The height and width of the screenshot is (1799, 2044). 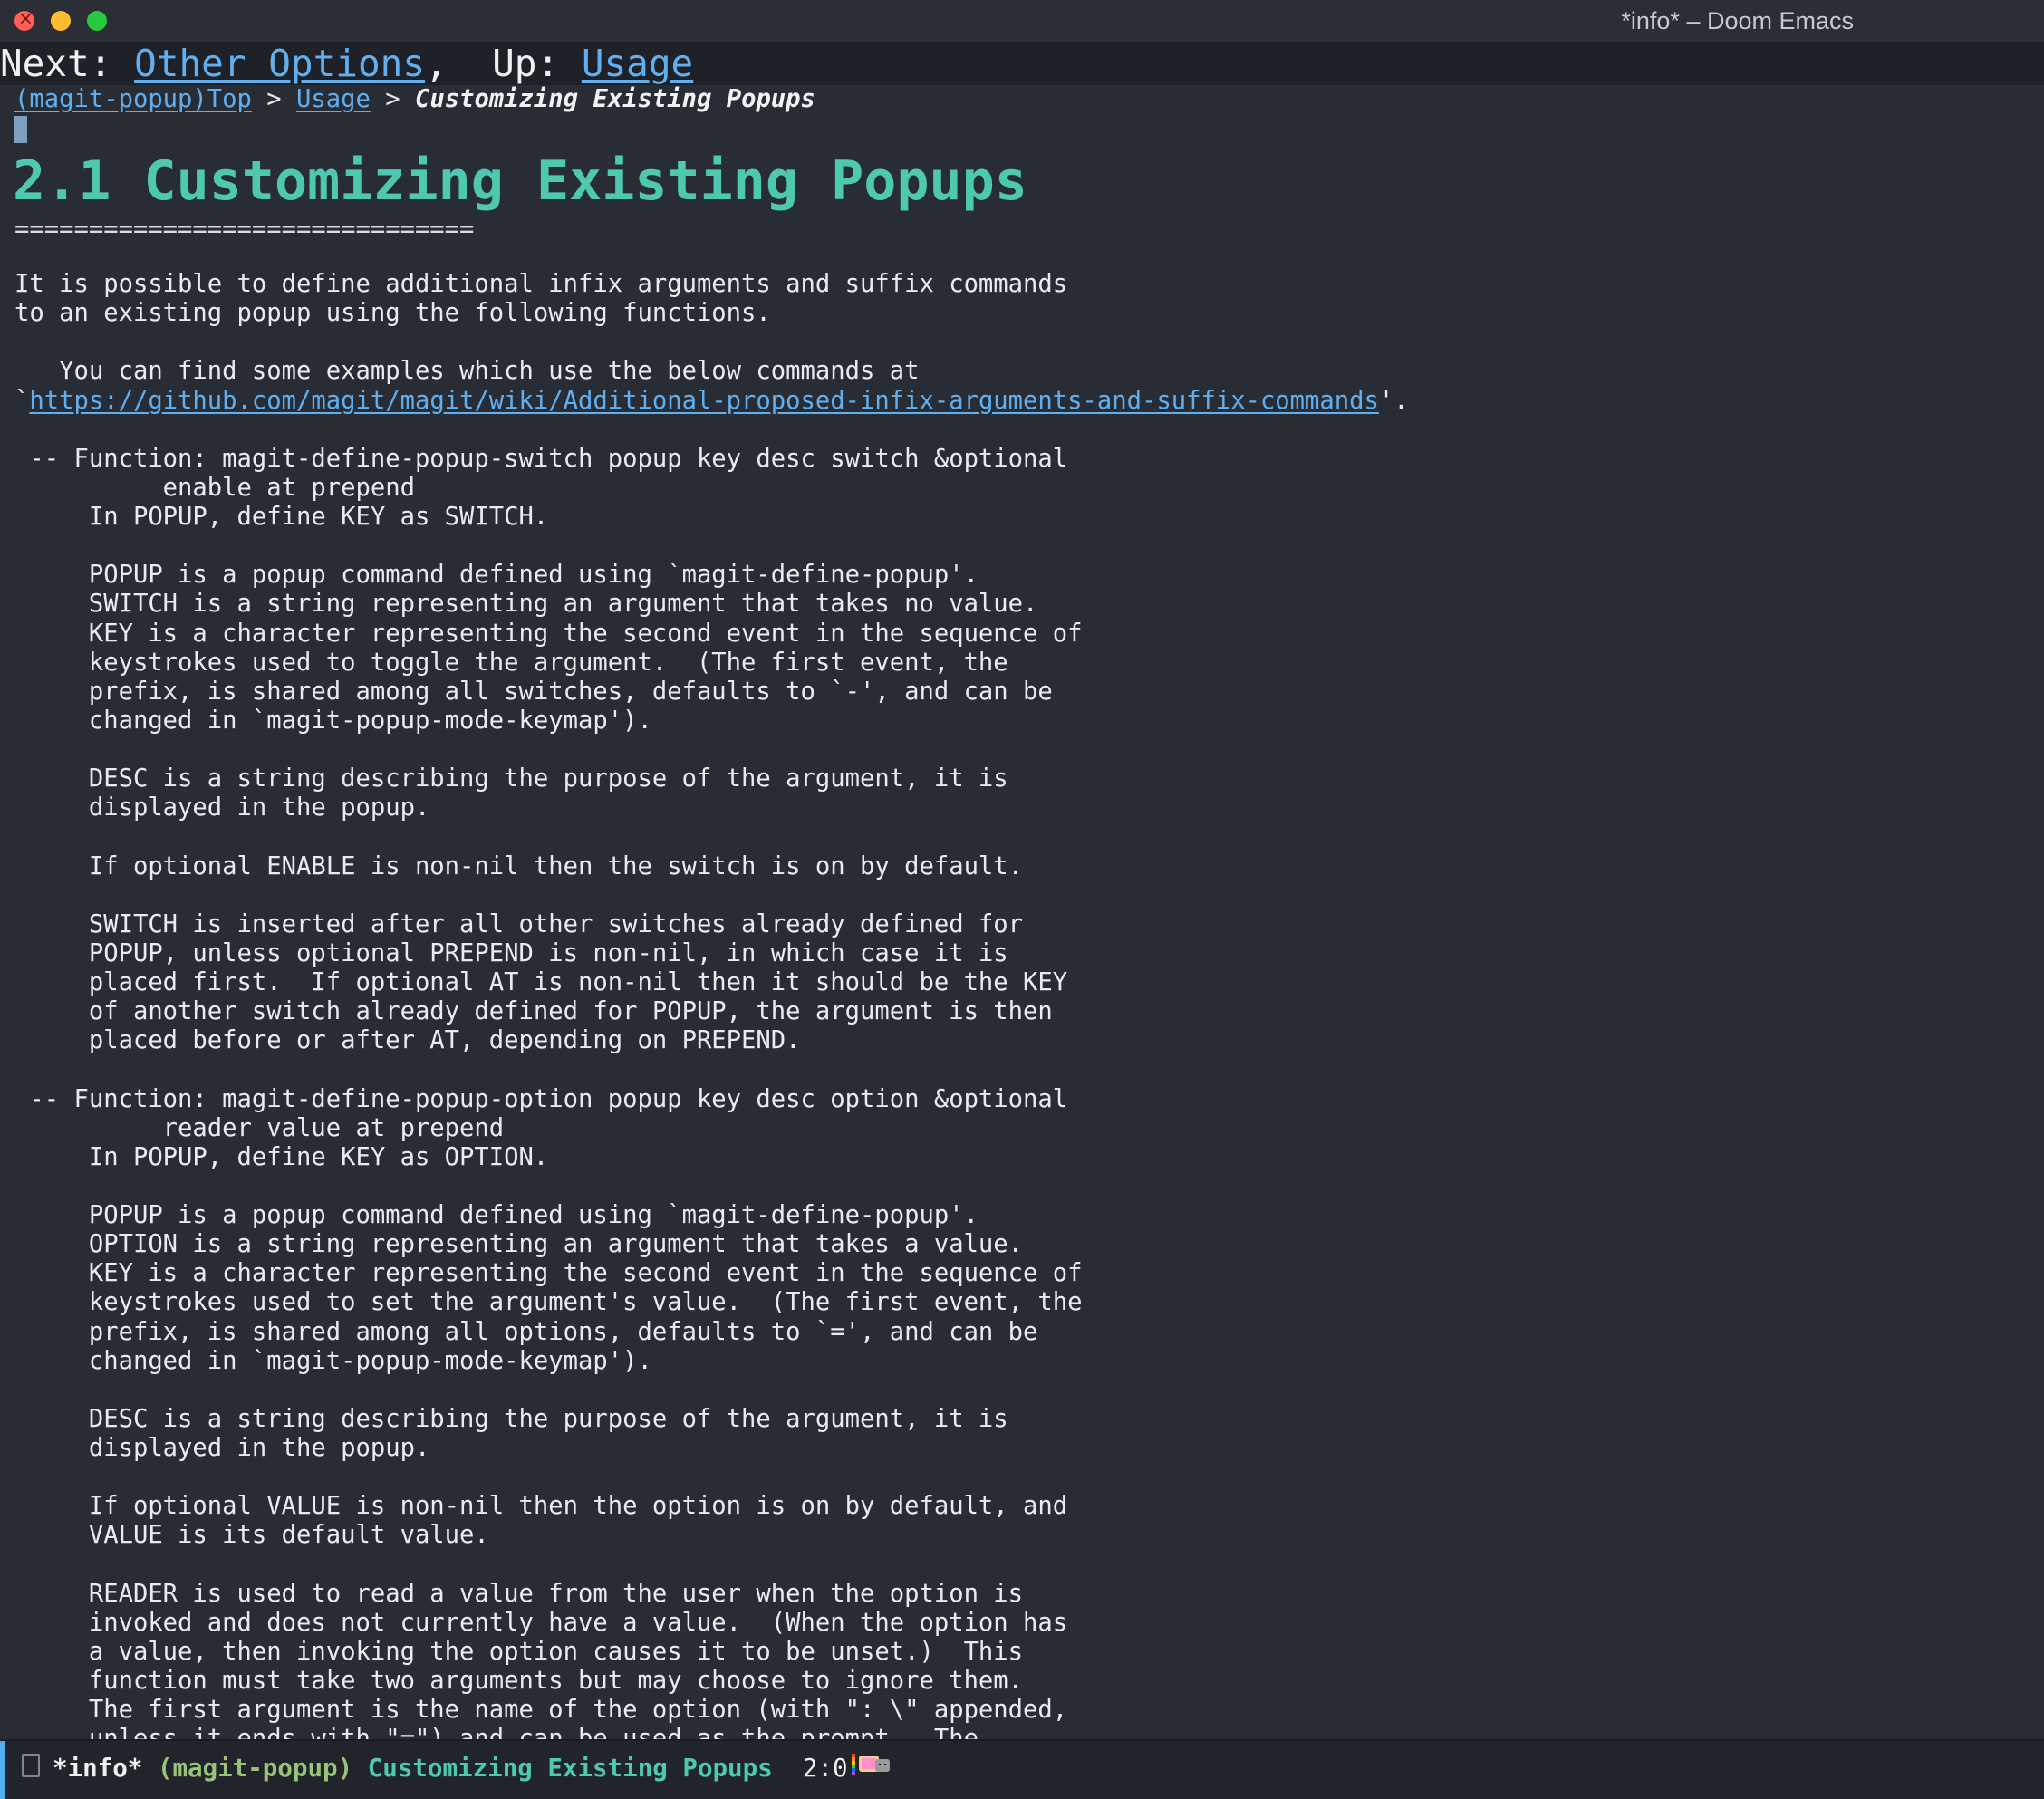 I want to click on buffer-name: *info*, so click(x=97, y=1768).